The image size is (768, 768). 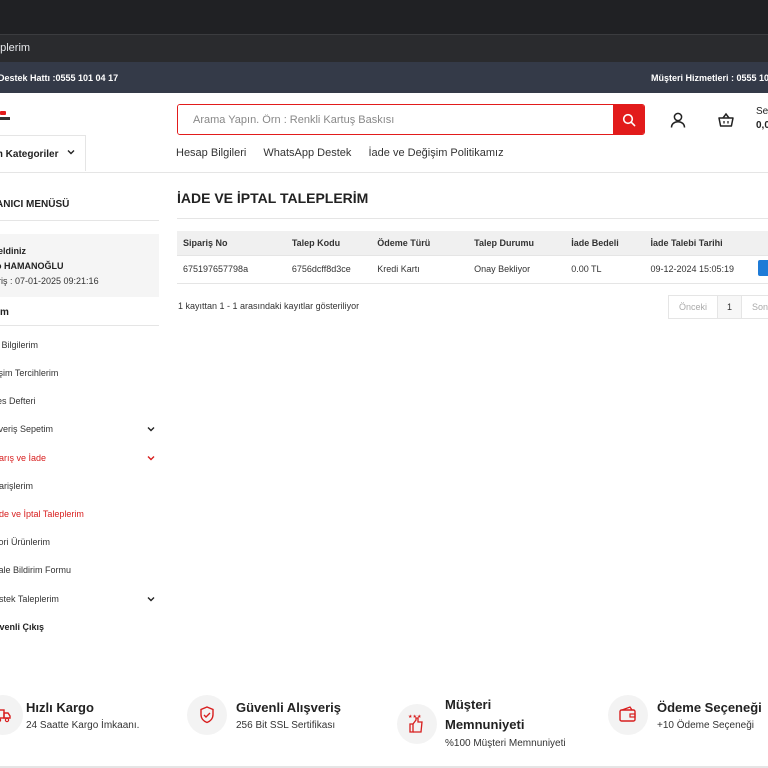 I want to click on nav-account-info: Hesap Bilgileri, so click(x=211, y=153).